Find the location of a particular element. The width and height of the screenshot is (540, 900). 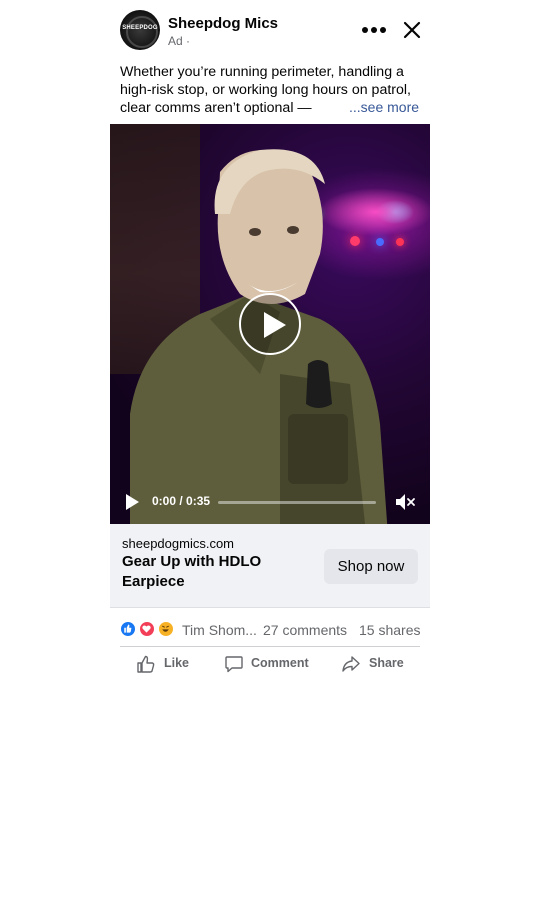

post-header: SHEEPDOG Sheepdog Mics Ad · is located at coordinates (270, 30).